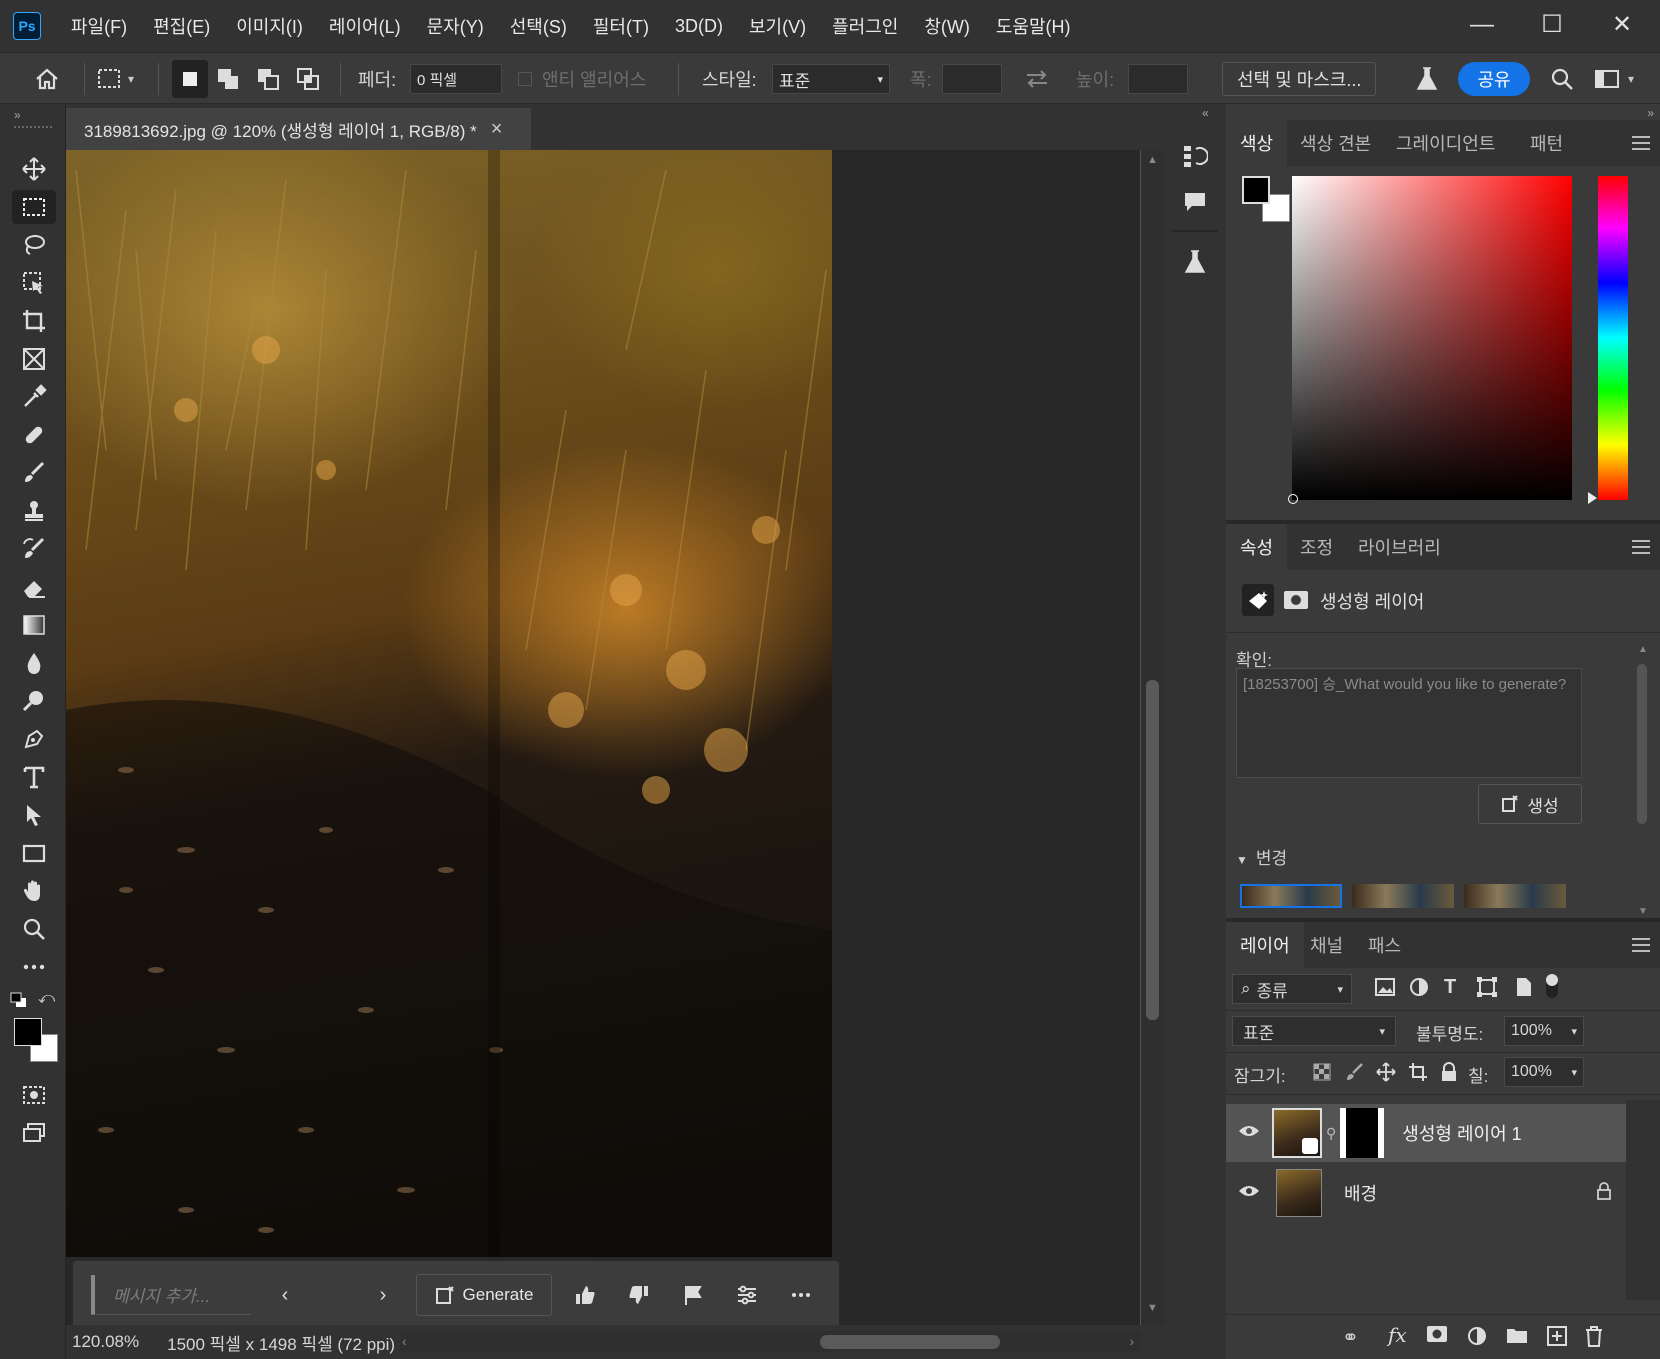 Image resolution: width=1660 pixels, height=1359 pixels. I want to click on zoom-tool-icon, so click(34, 929).